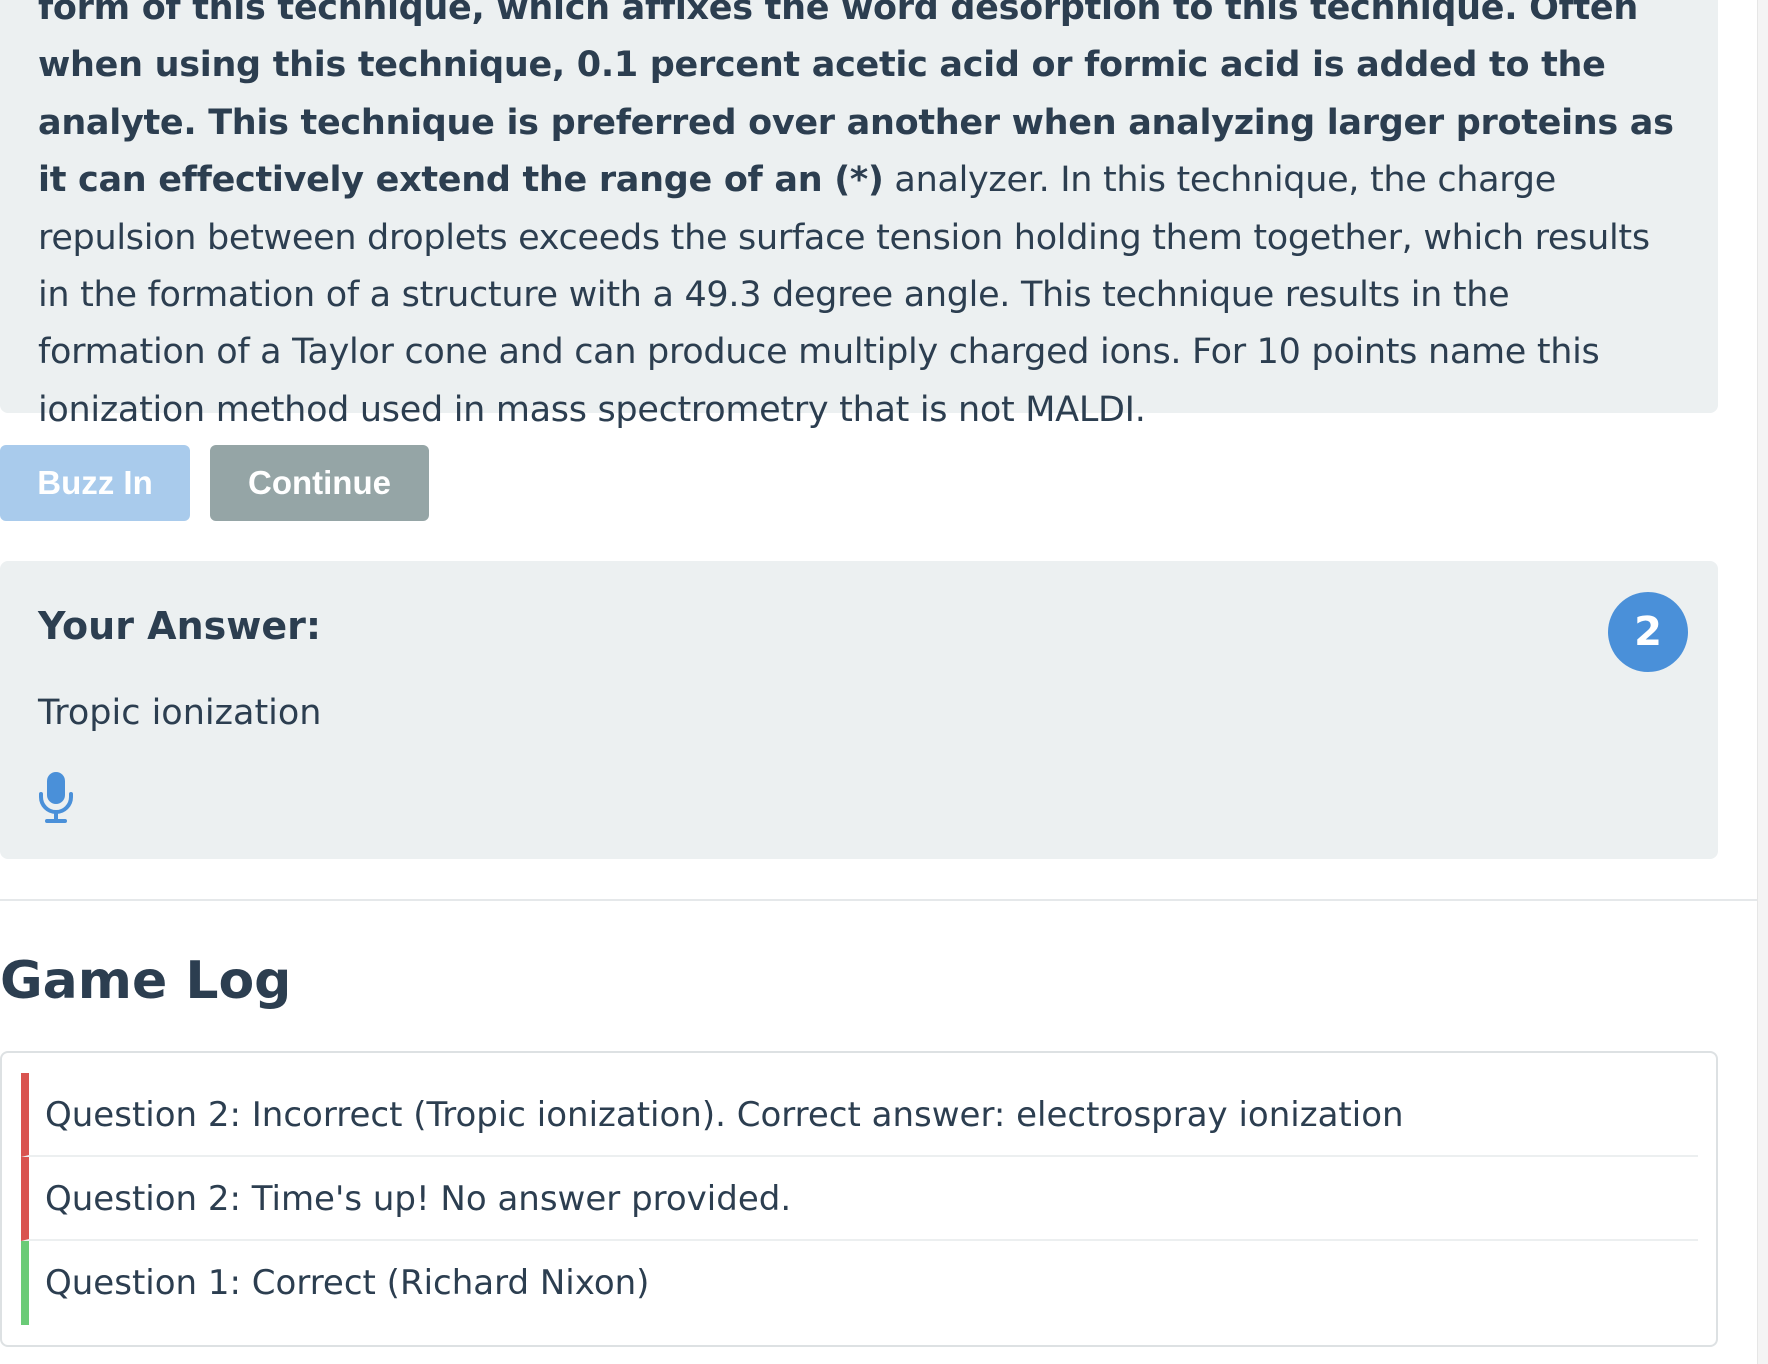  What do you see at coordinates (1762, 682) in the screenshot?
I see `scrollbar` at bounding box center [1762, 682].